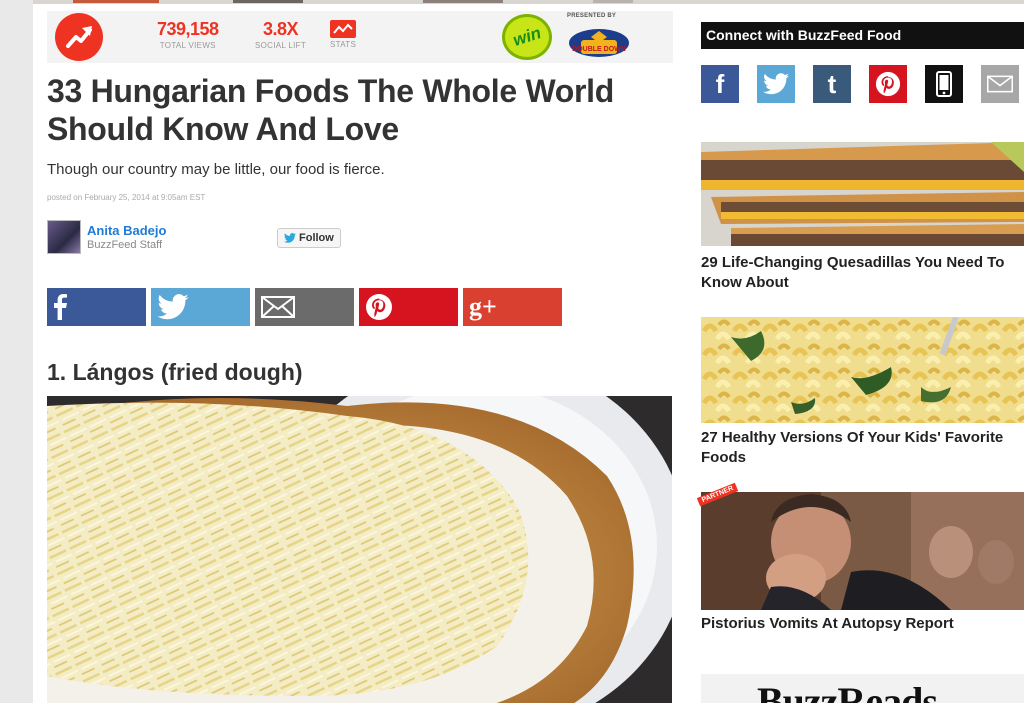 This screenshot has height=703, width=1024. What do you see at coordinates (512, 307) in the screenshot?
I see `google-plus-share-button: g+` at bounding box center [512, 307].